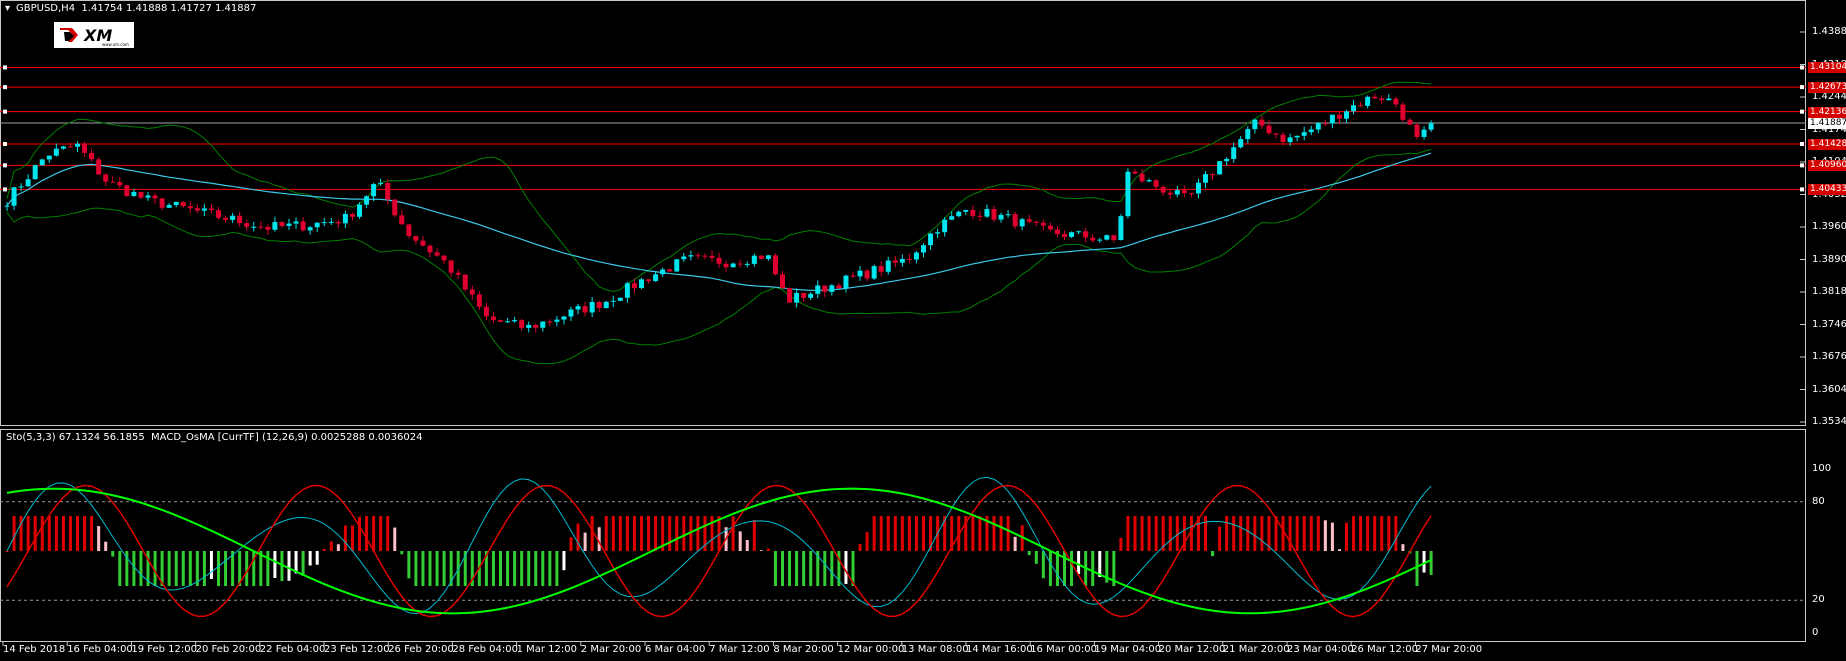 The image size is (1846, 661). Describe the element at coordinates (1818, 501) in the screenshot. I see `indicator-tick-label: 80` at that location.